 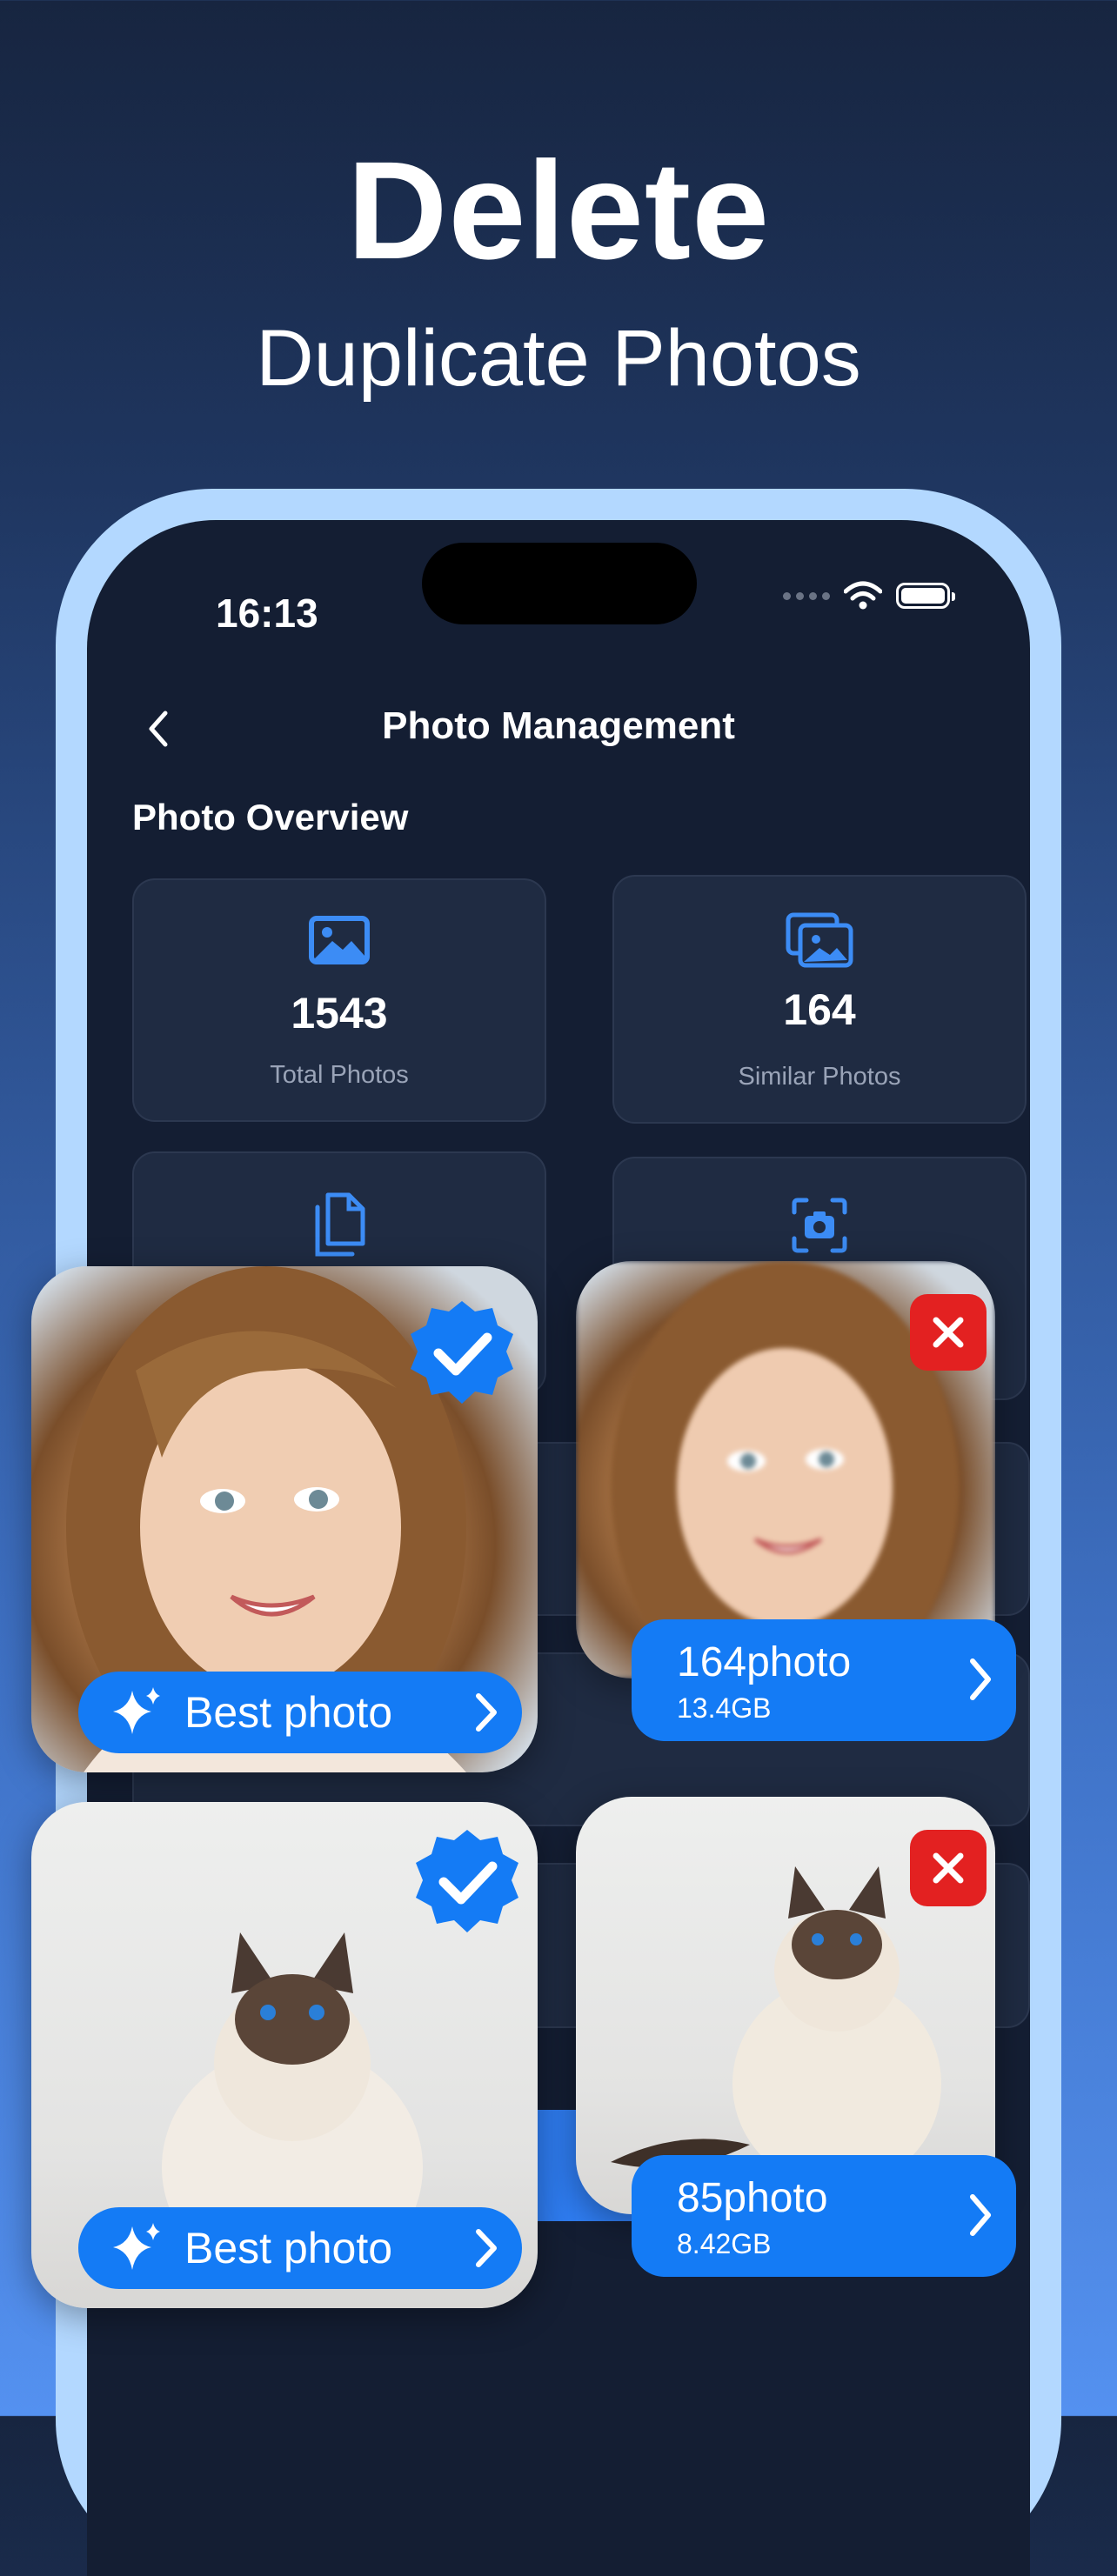 What do you see at coordinates (339, 1013) in the screenshot?
I see `total-photos-value: 1543` at bounding box center [339, 1013].